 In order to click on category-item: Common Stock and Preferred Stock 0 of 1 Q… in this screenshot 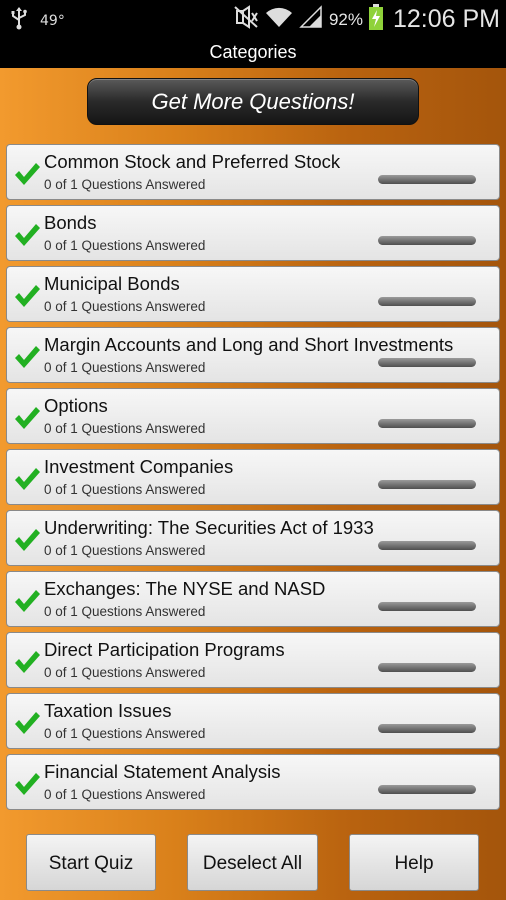, I will do `click(253, 172)`.